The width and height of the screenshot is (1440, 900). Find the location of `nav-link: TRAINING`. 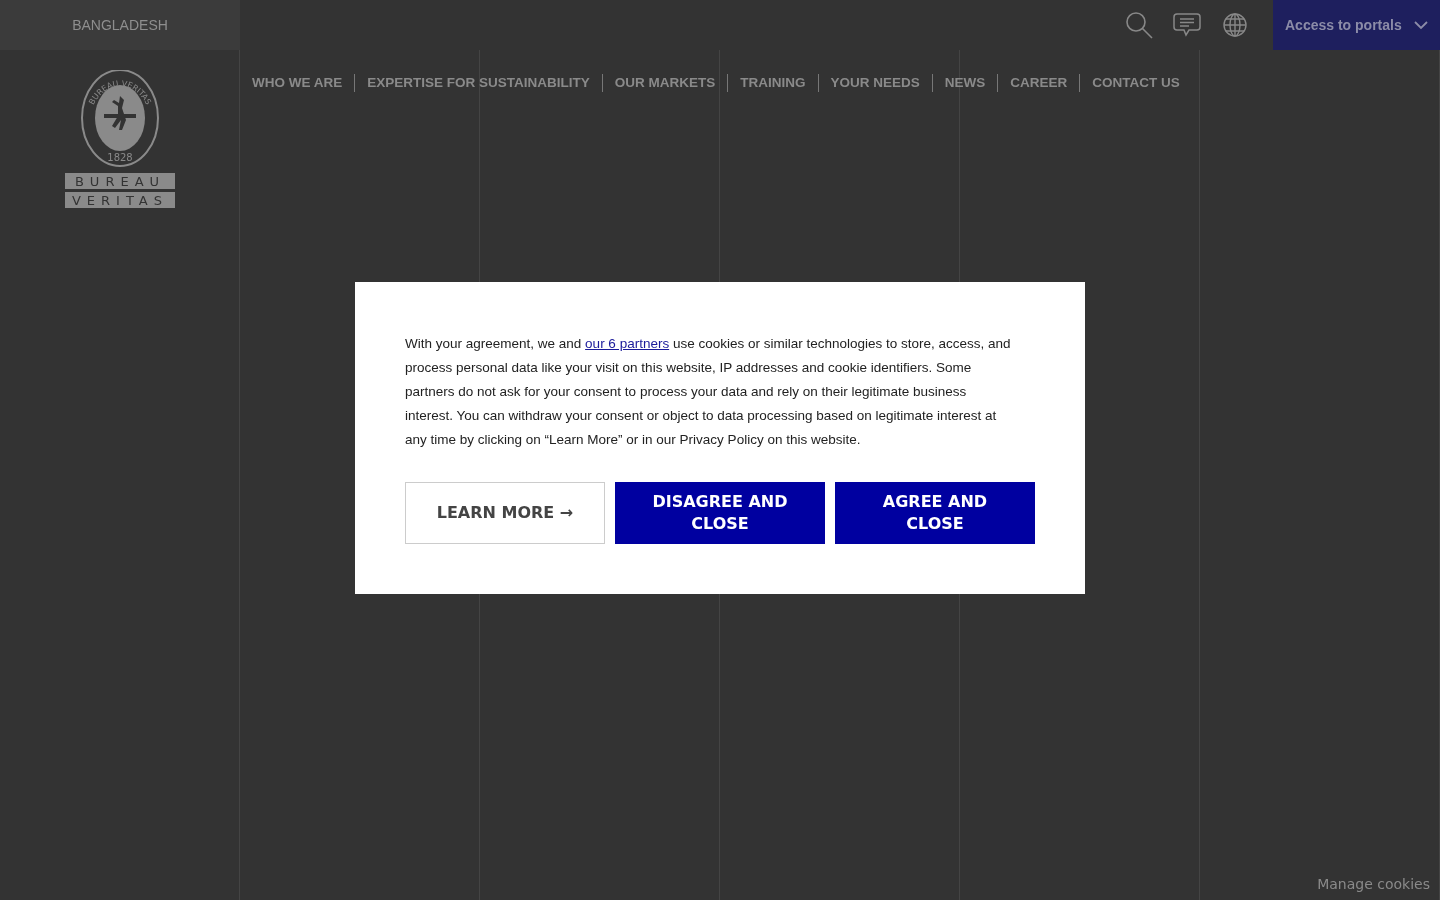

nav-link: TRAINING is located at coordinates (772, 83).